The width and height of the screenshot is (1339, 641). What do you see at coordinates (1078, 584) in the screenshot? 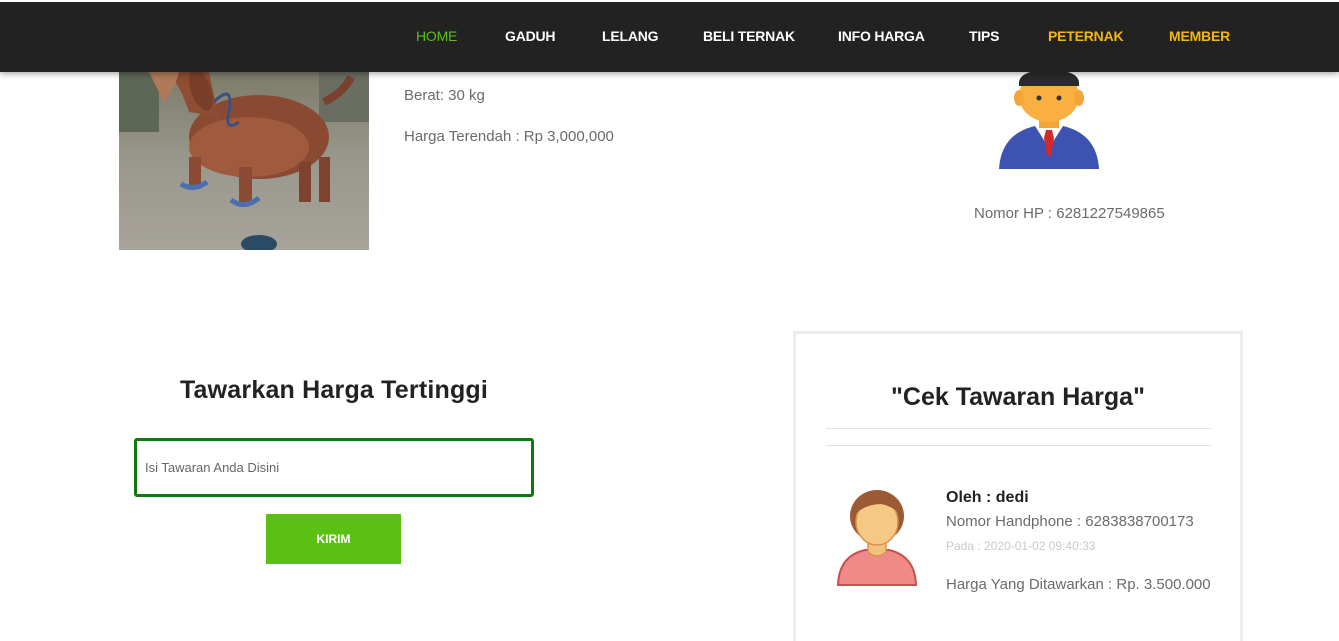
I see `bid-price: Harga Yang Ditawarkan : Rp. 3.500.000` at bounding box center [1078, 584].